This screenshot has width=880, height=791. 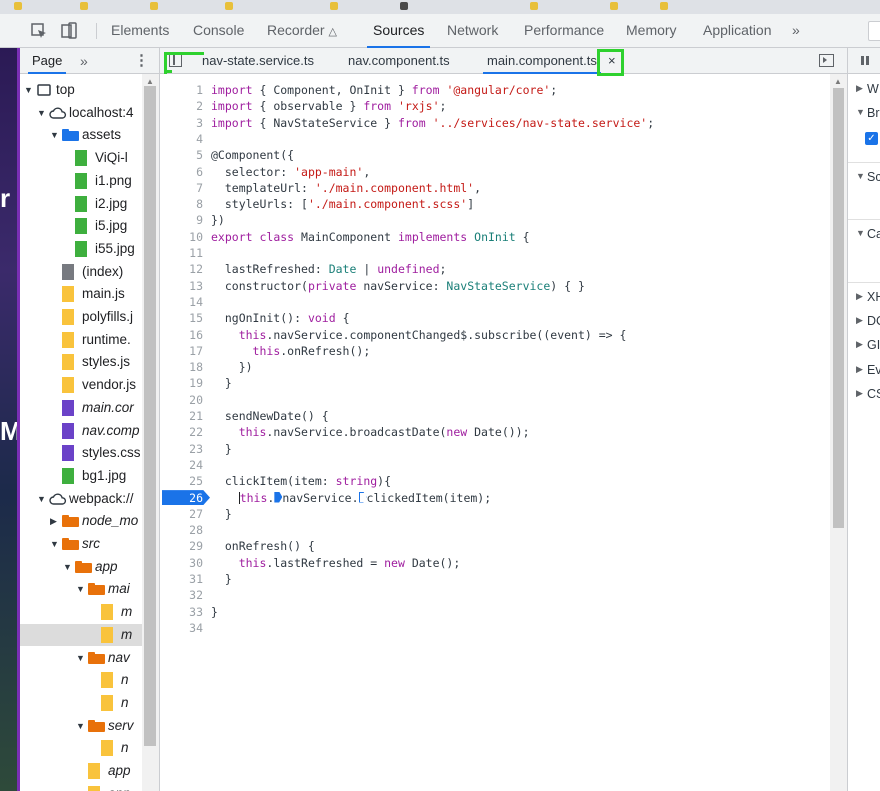 What do you see at coordinates (826, 60) in the screenshot?
I see `toggle-debugger-icon` at bounding box center [826, 60].